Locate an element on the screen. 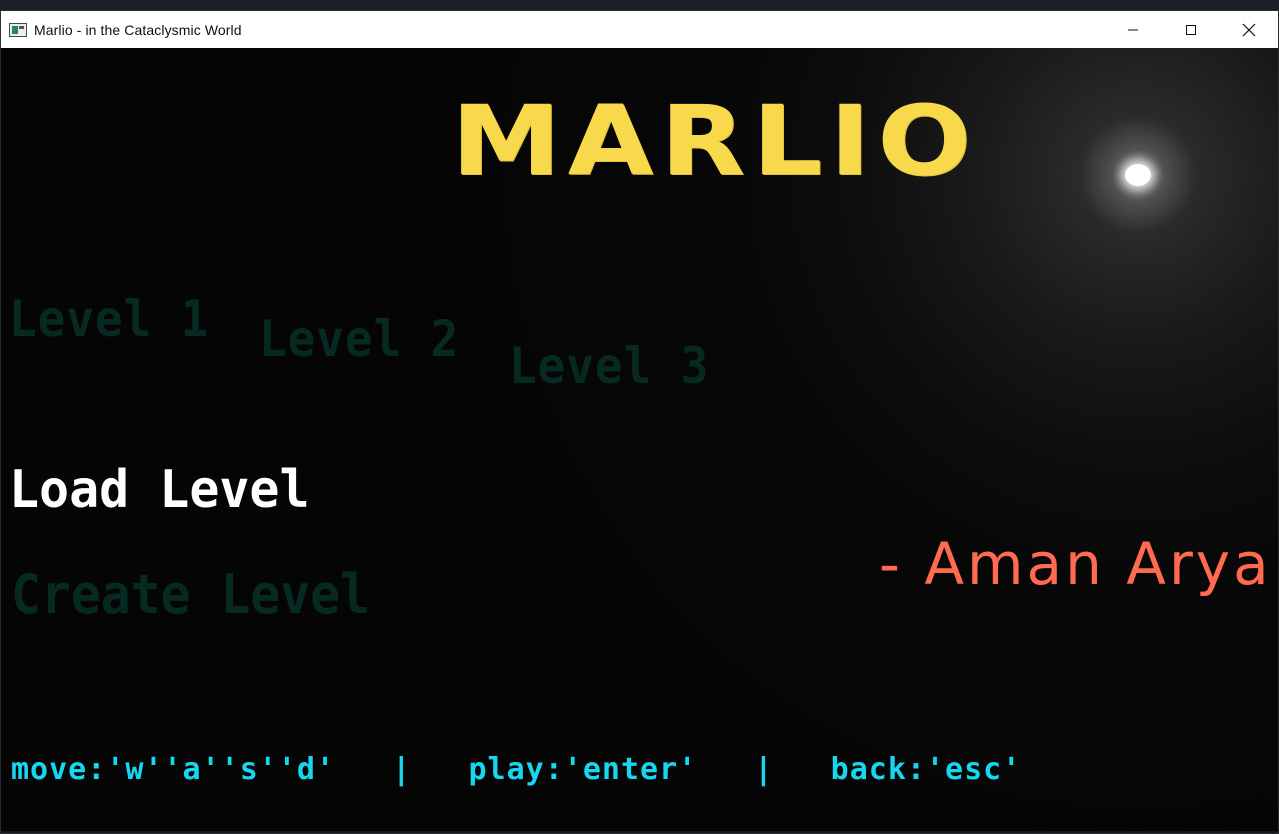 This screenshot has width=1279, height=834. moon is located at coordinates (1138, 175).